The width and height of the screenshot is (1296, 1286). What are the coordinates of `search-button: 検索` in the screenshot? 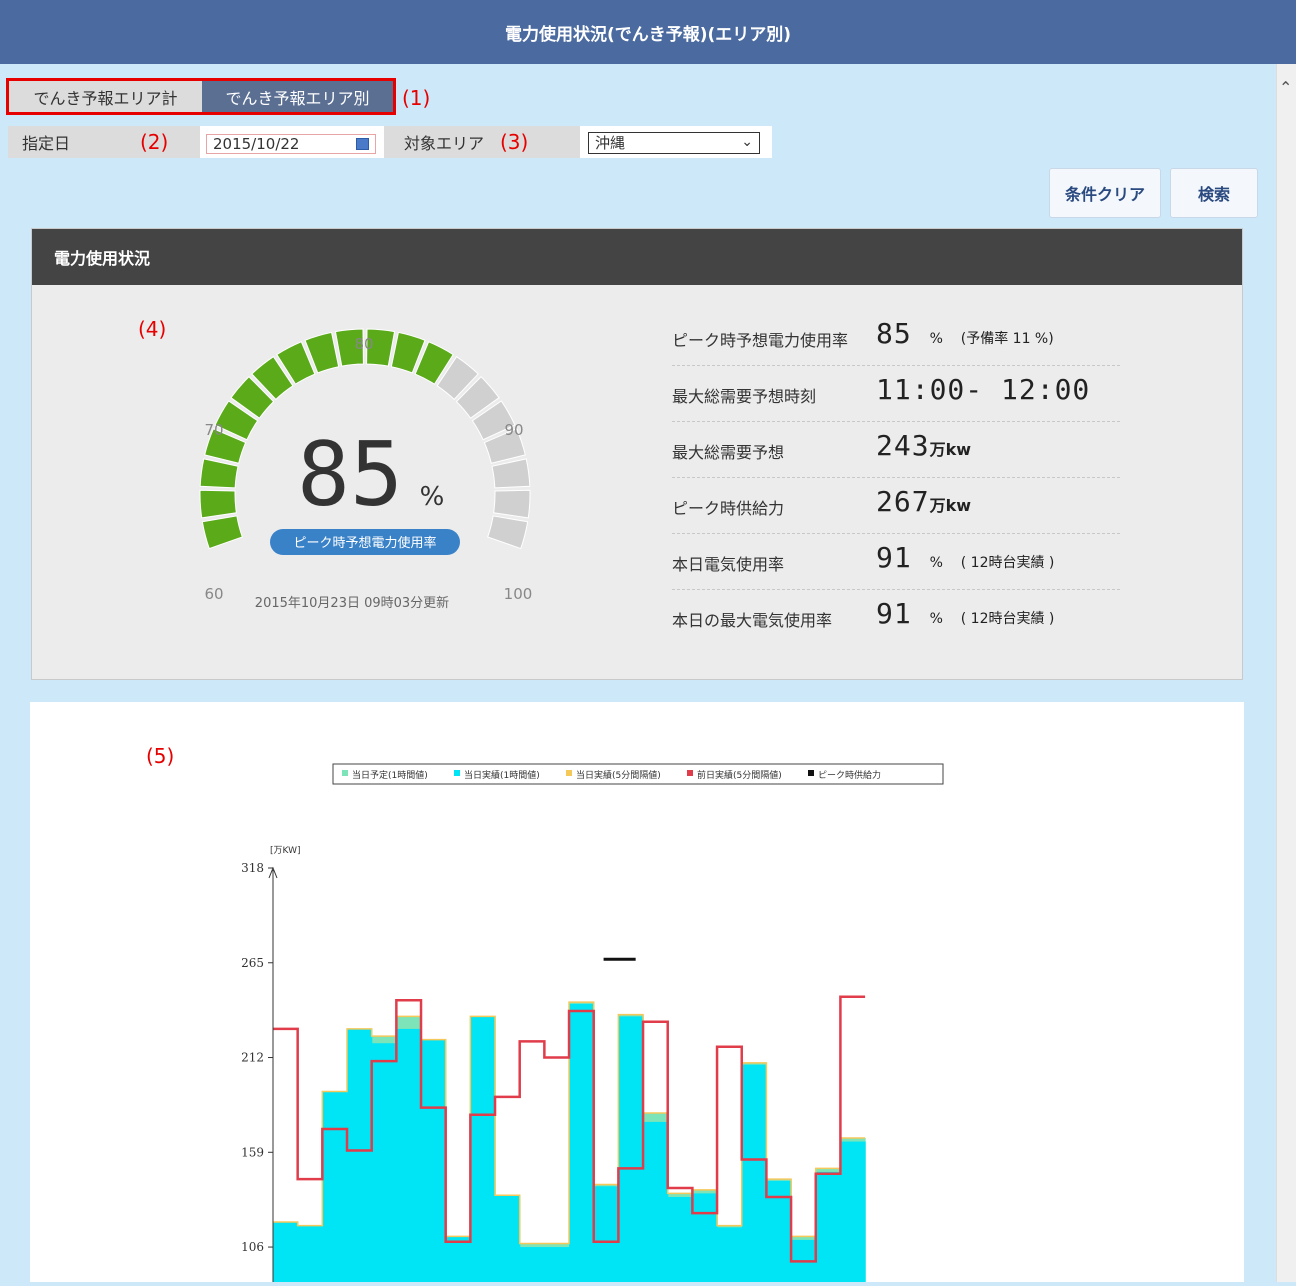 It's located at (1214, 193).